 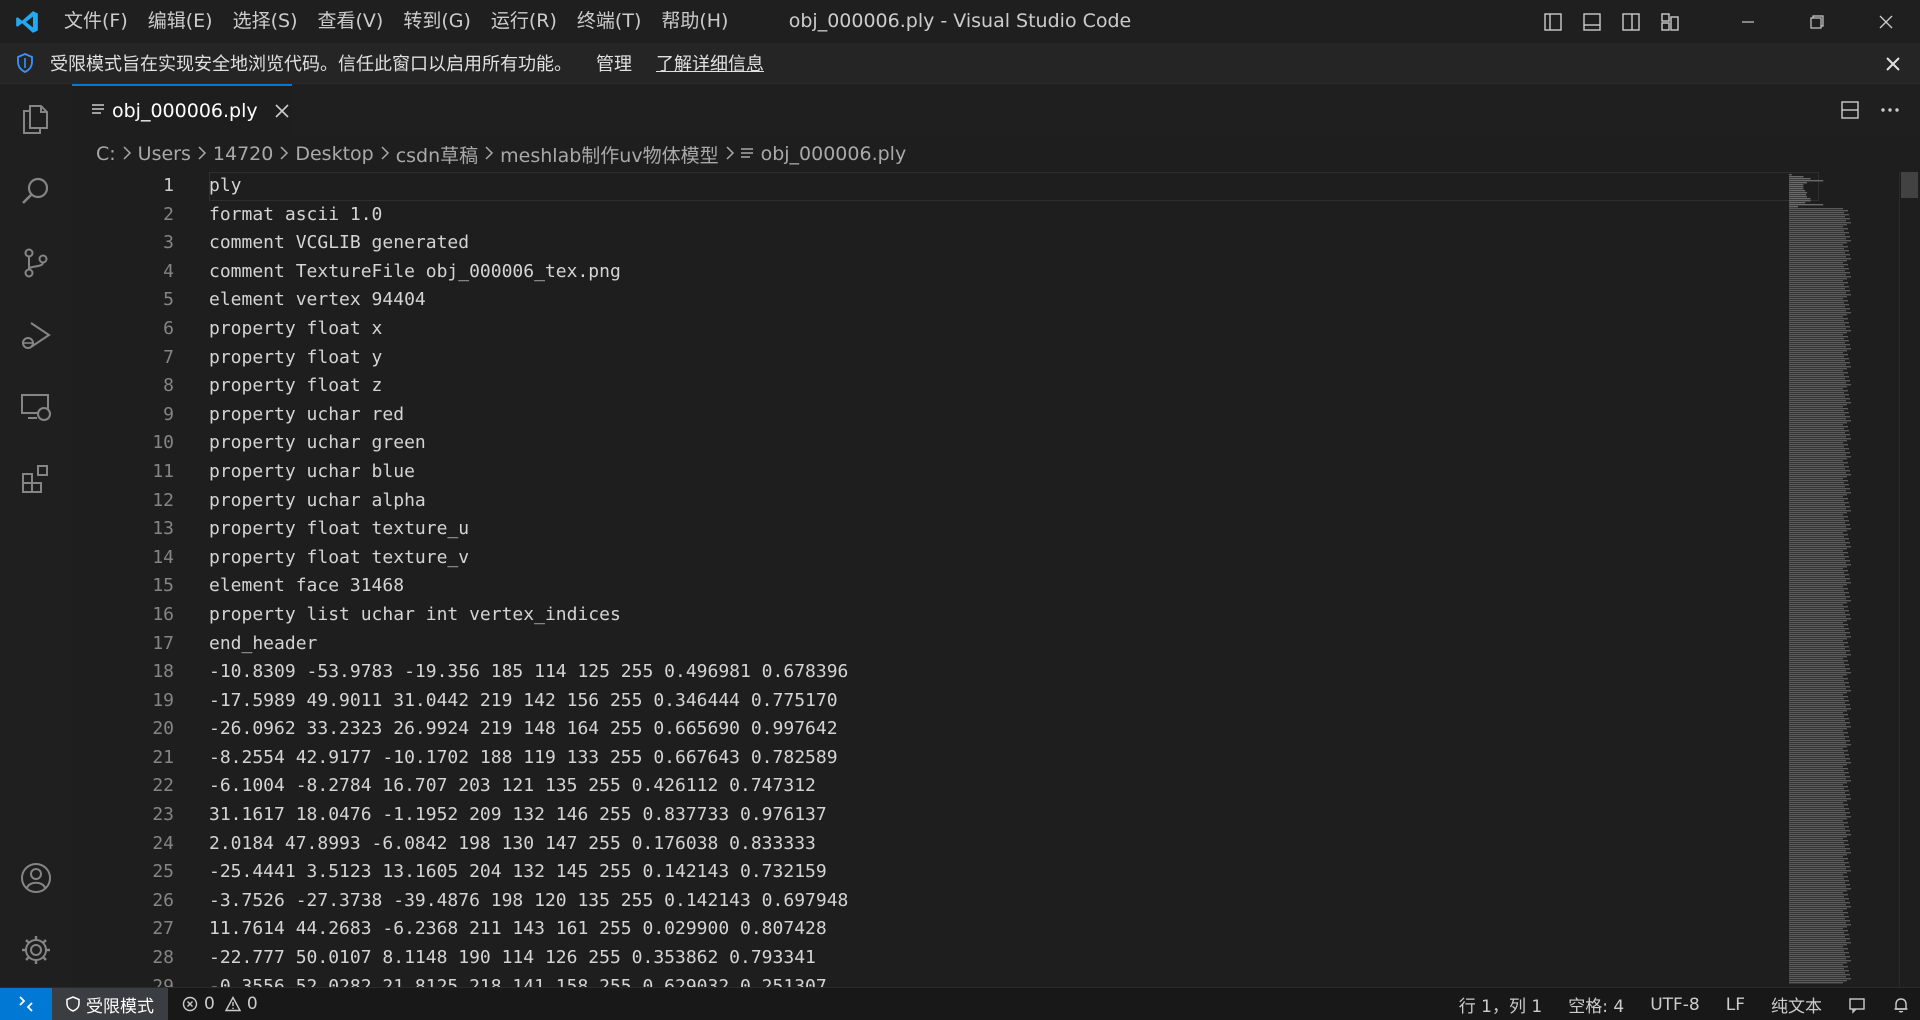 I want to click on code-line: element face 31468, so click(x=1029, y=586).